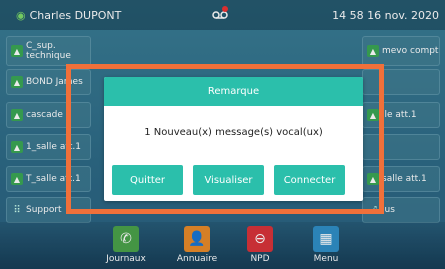 The height and width of the screenshot is (269, 445). What do you see at coordinates (228, 180) in the screenshot?
I see `view-button: Visualiser` at bounding box center [228, 180].